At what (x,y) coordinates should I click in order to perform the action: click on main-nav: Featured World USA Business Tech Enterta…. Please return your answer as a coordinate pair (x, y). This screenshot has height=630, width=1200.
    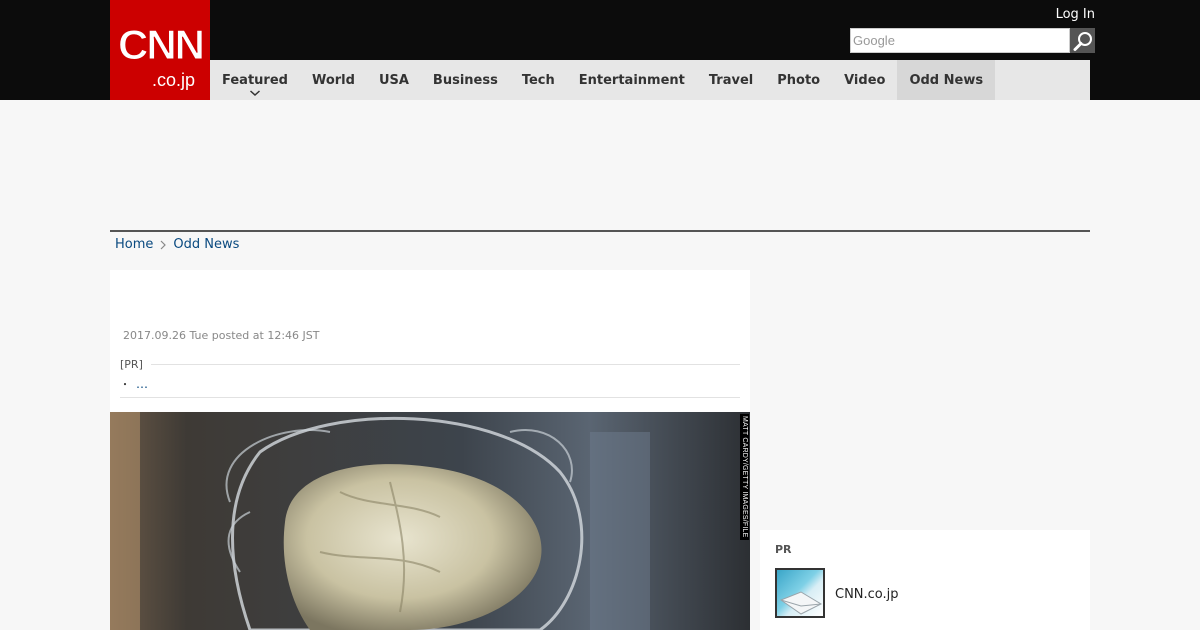
    Looking at the image, I should click on (650, 80).